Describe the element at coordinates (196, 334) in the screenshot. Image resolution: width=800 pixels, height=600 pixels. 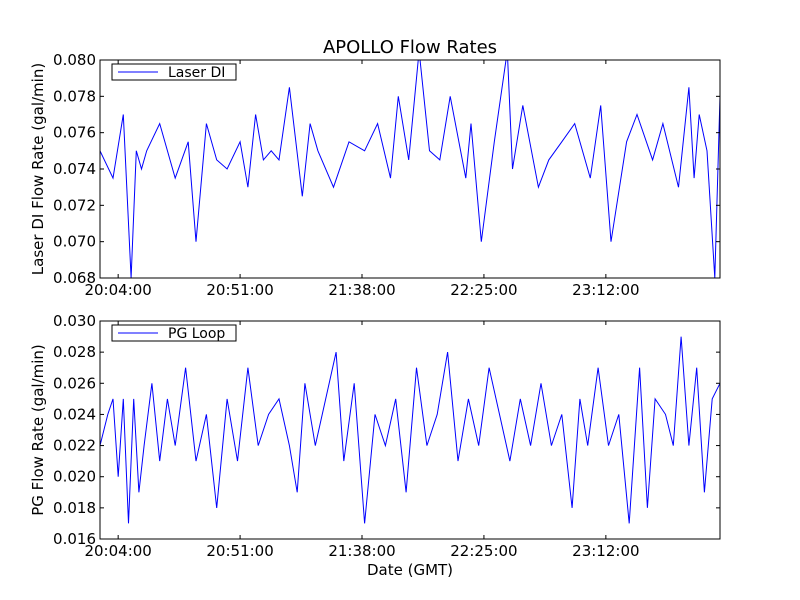
I see `legend-label: PG Loop` at that location.